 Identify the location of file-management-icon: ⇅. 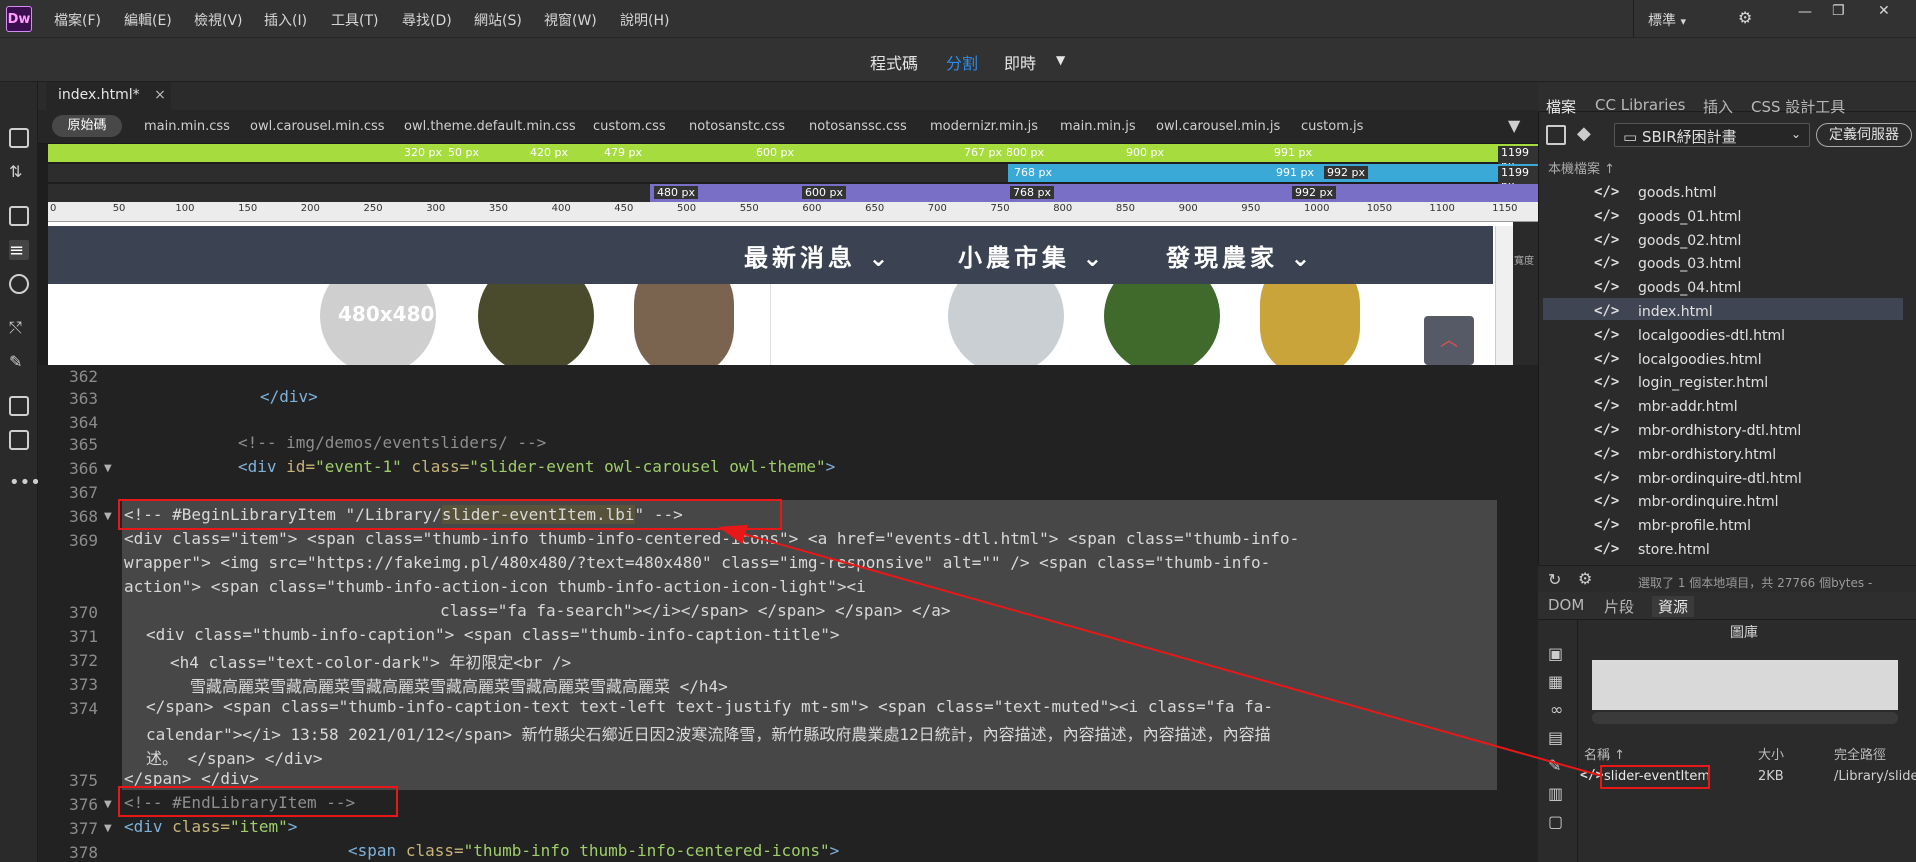
(19, 172).